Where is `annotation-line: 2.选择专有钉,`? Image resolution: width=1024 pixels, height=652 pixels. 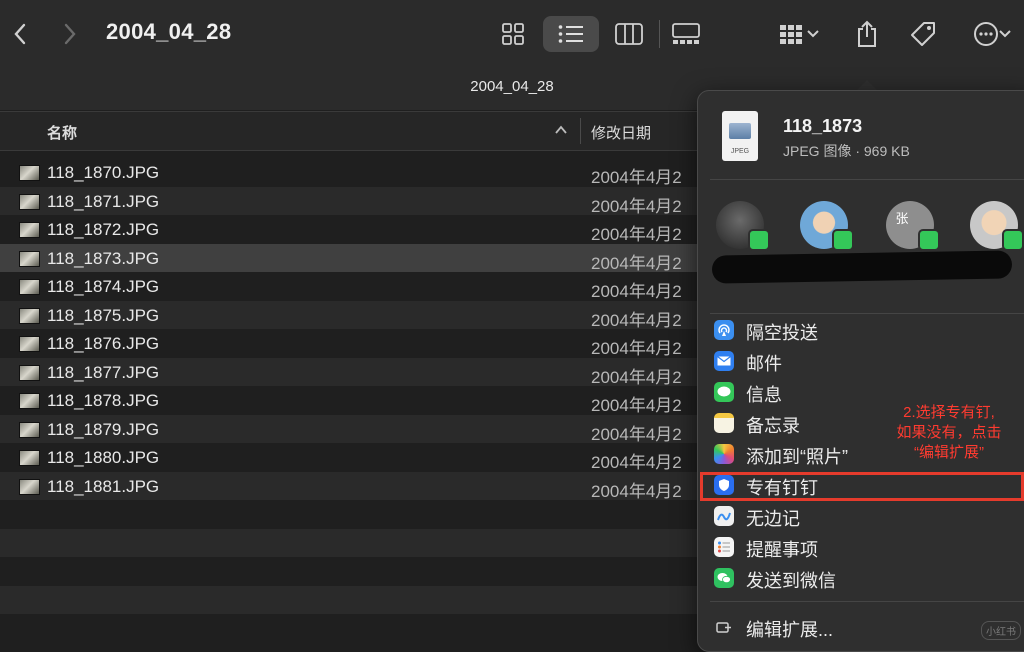
annotation-line: 2.选择专有钉, is located at coordinates (949, 412).